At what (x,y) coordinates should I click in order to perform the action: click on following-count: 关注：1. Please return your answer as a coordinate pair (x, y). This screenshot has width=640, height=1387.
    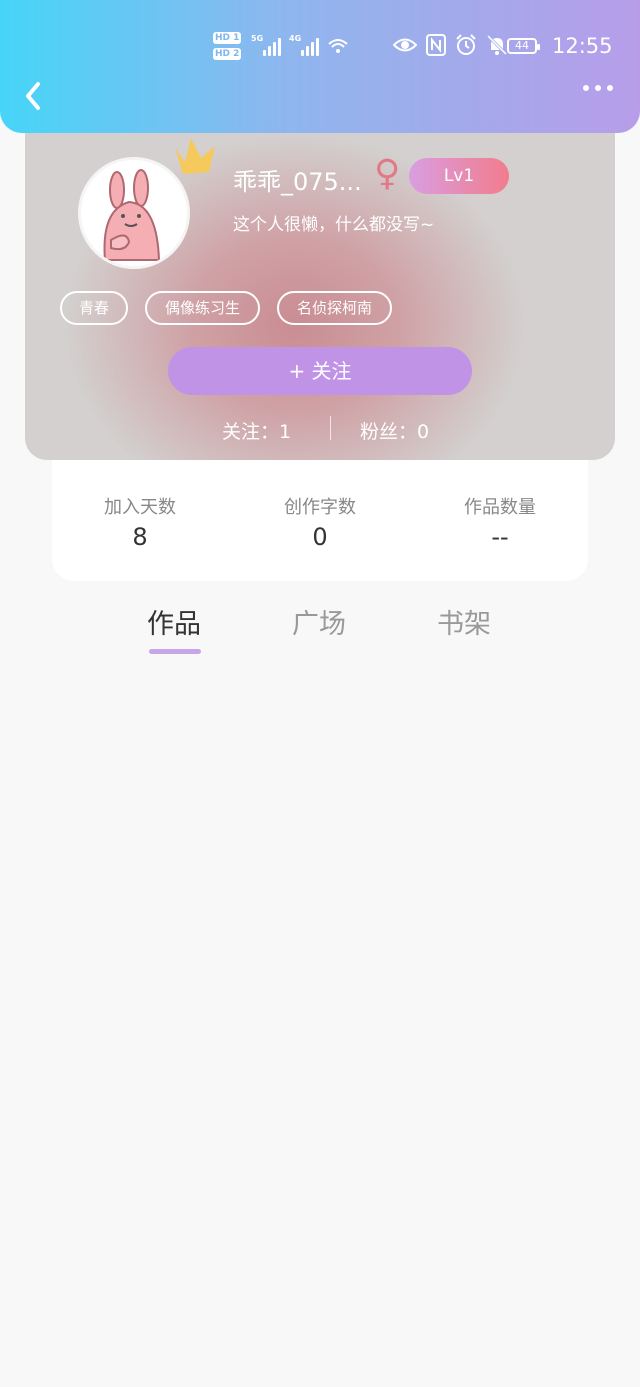
    Looking at the image, I should click on (256, 430).